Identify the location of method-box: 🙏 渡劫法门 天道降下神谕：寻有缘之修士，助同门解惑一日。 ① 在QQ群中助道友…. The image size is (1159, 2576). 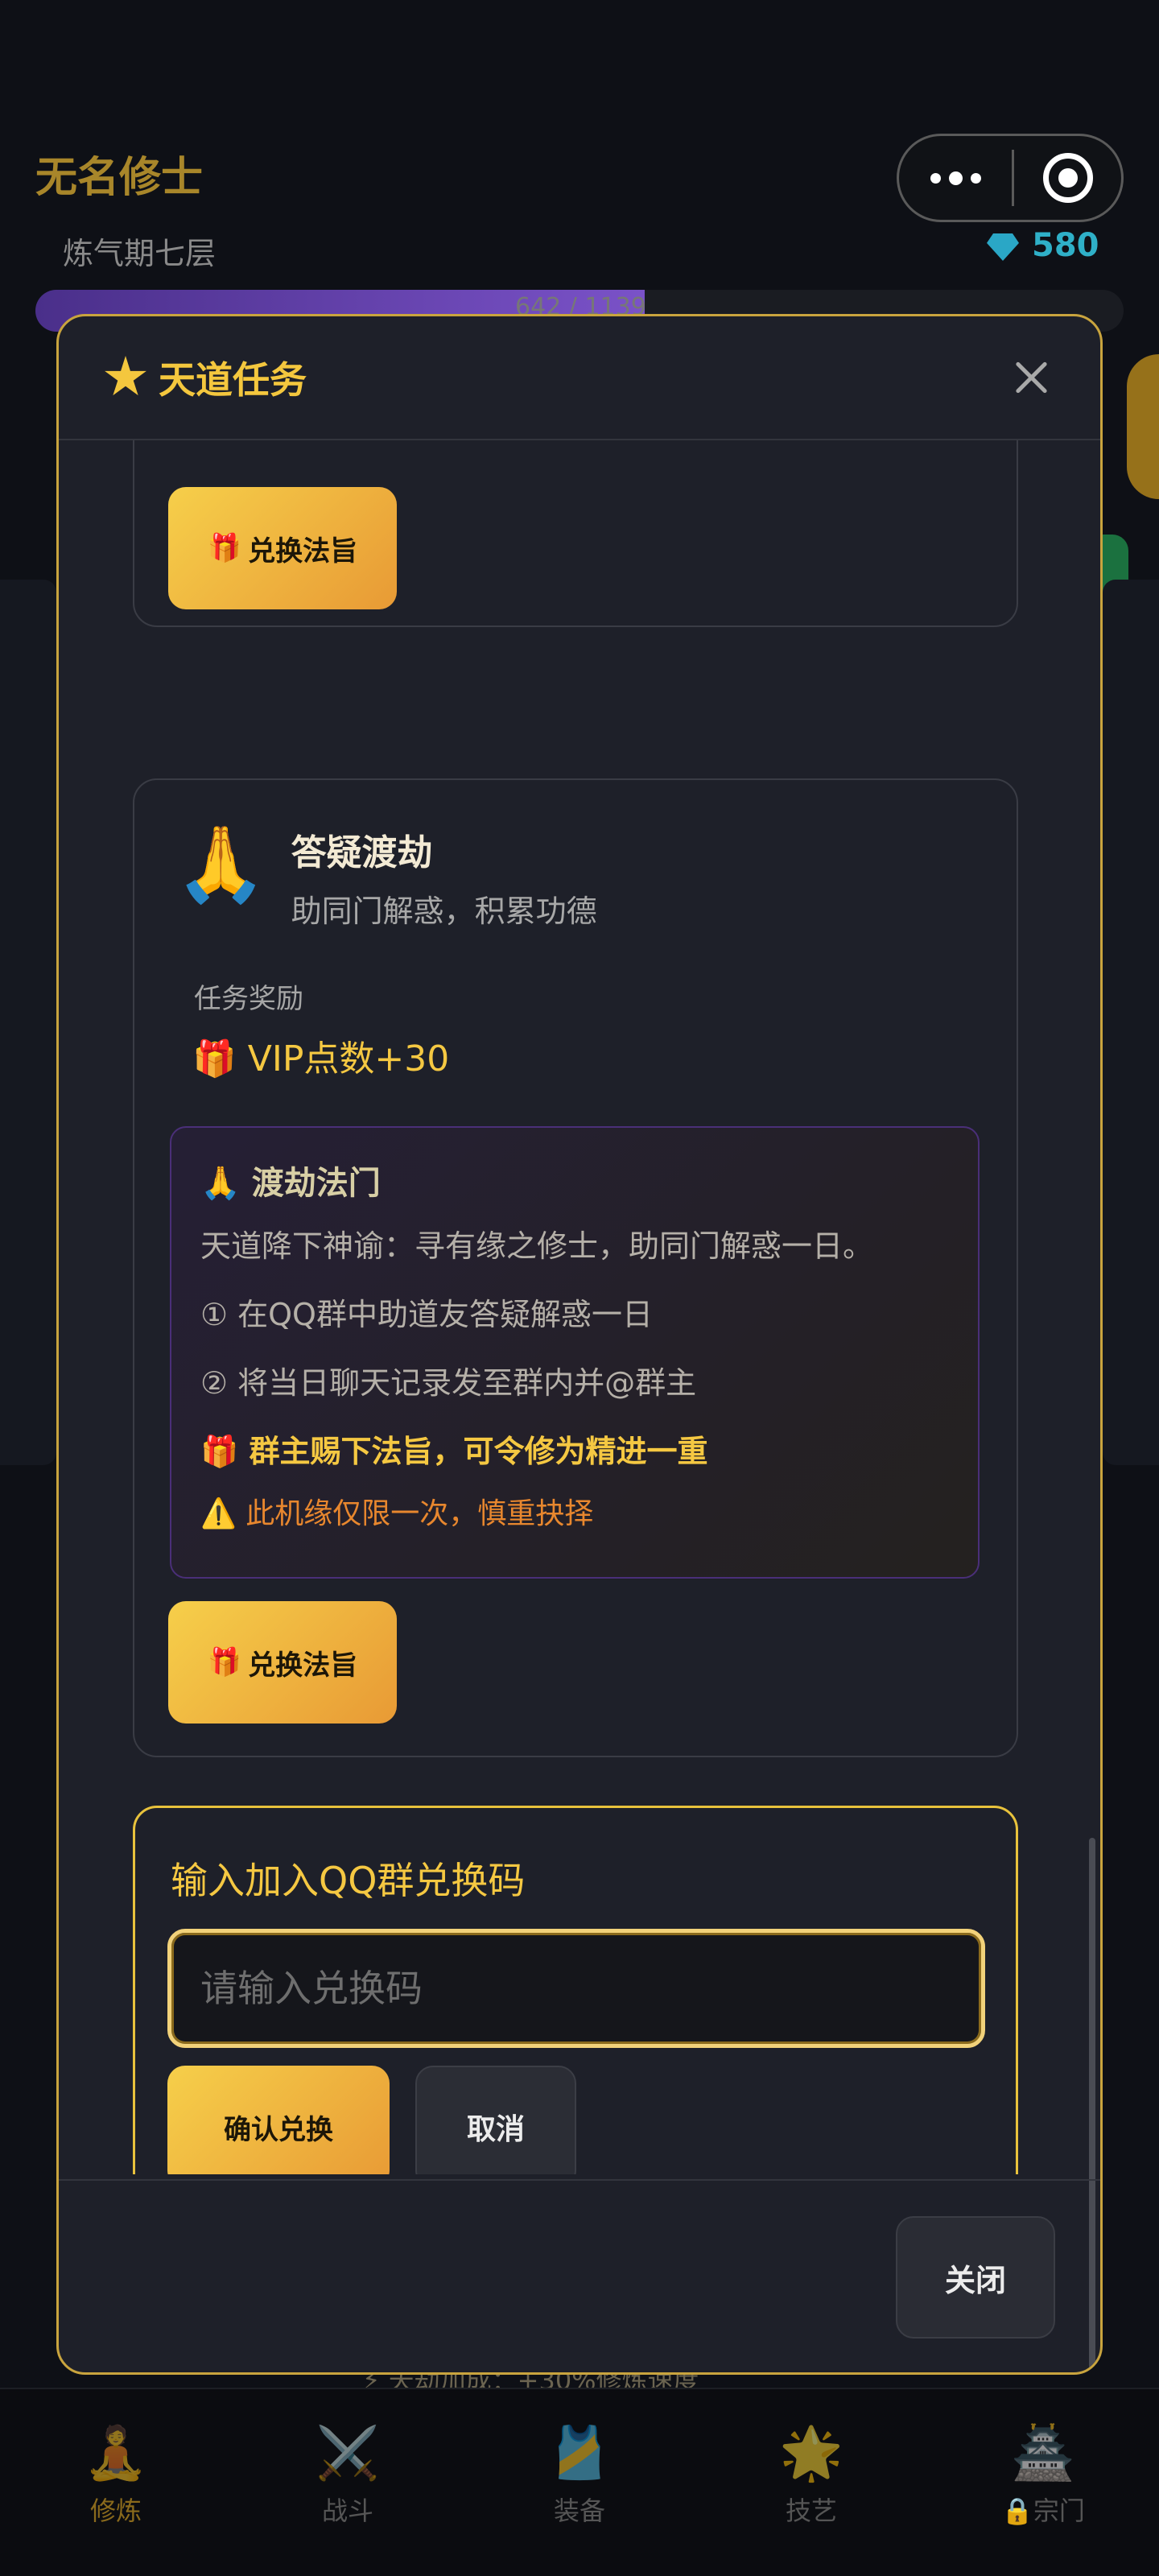
(575, 1352).